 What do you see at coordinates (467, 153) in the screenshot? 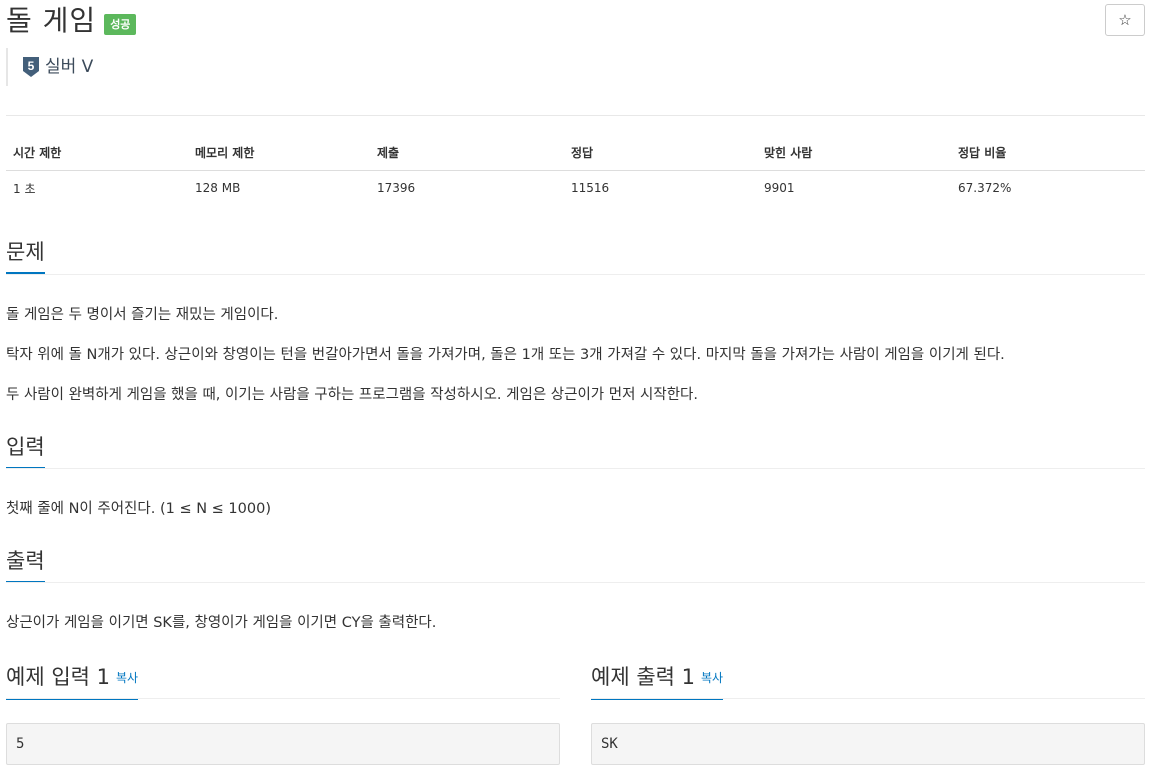
I see `header-submissions: 제출` at bounding box center [467, 153].